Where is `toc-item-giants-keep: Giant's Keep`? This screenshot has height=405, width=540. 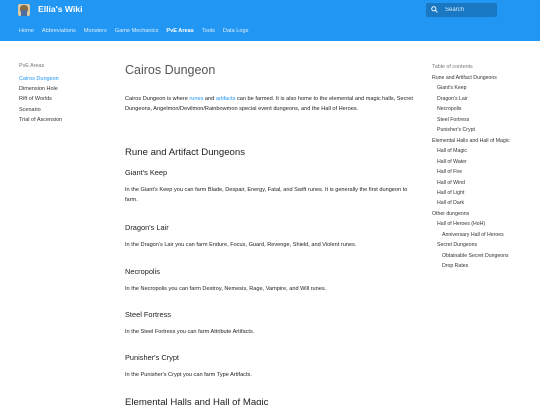
toc-item-giants-keep: Giant's Keep is located at coordinates (485, 88).